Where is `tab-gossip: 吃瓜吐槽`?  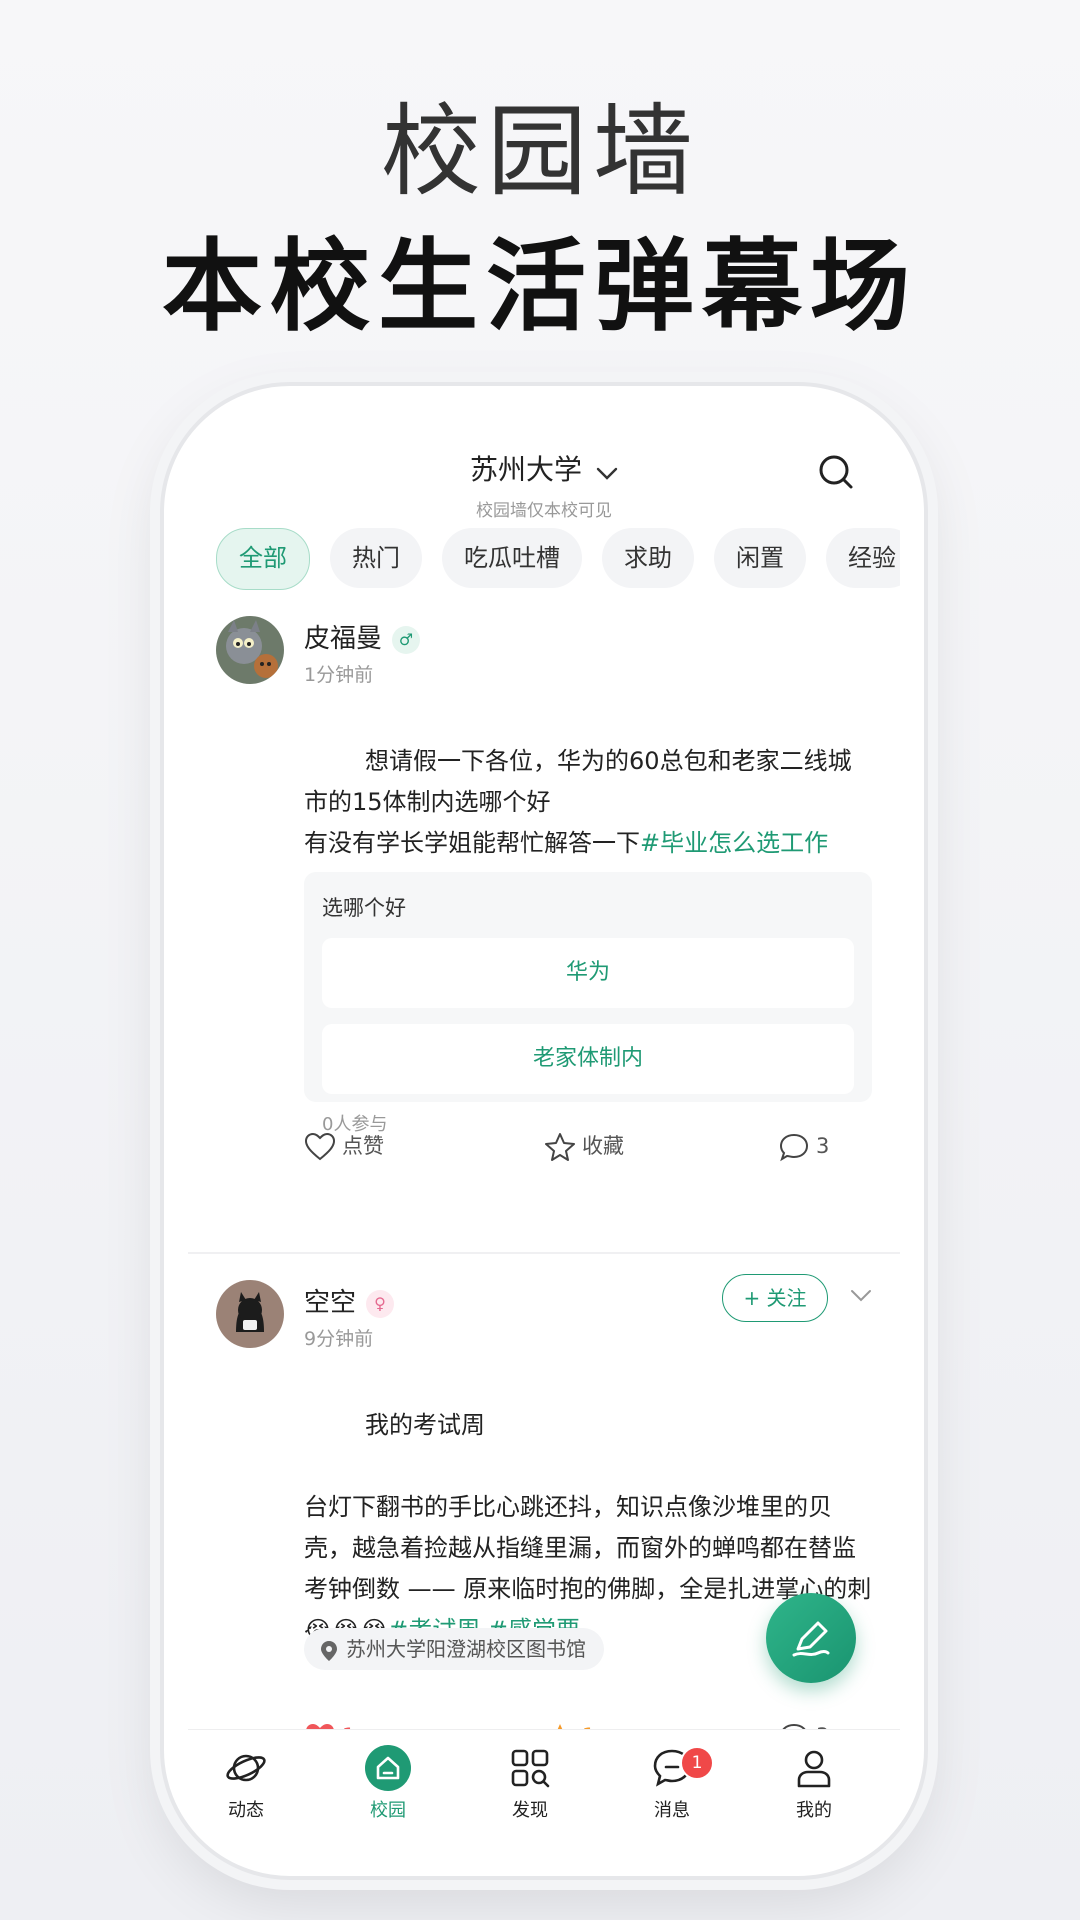
tab-gossip: 吃瓜吐槽 is located at coordinates (512, 558).